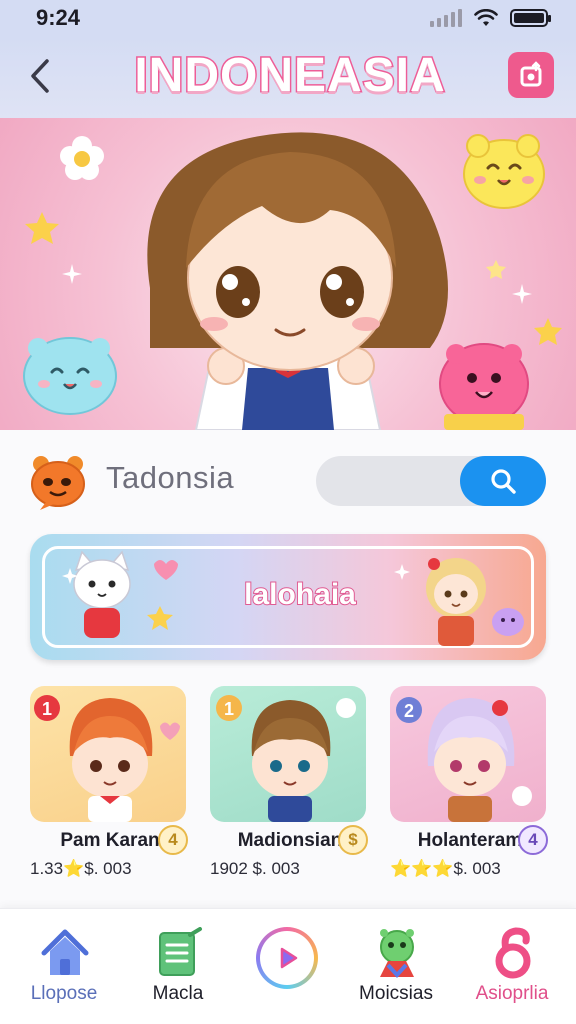 Image resolution: width=576 pixels, height=1024 pixels. I want to click on nav-item-home: Llopose, so click(64, 970).